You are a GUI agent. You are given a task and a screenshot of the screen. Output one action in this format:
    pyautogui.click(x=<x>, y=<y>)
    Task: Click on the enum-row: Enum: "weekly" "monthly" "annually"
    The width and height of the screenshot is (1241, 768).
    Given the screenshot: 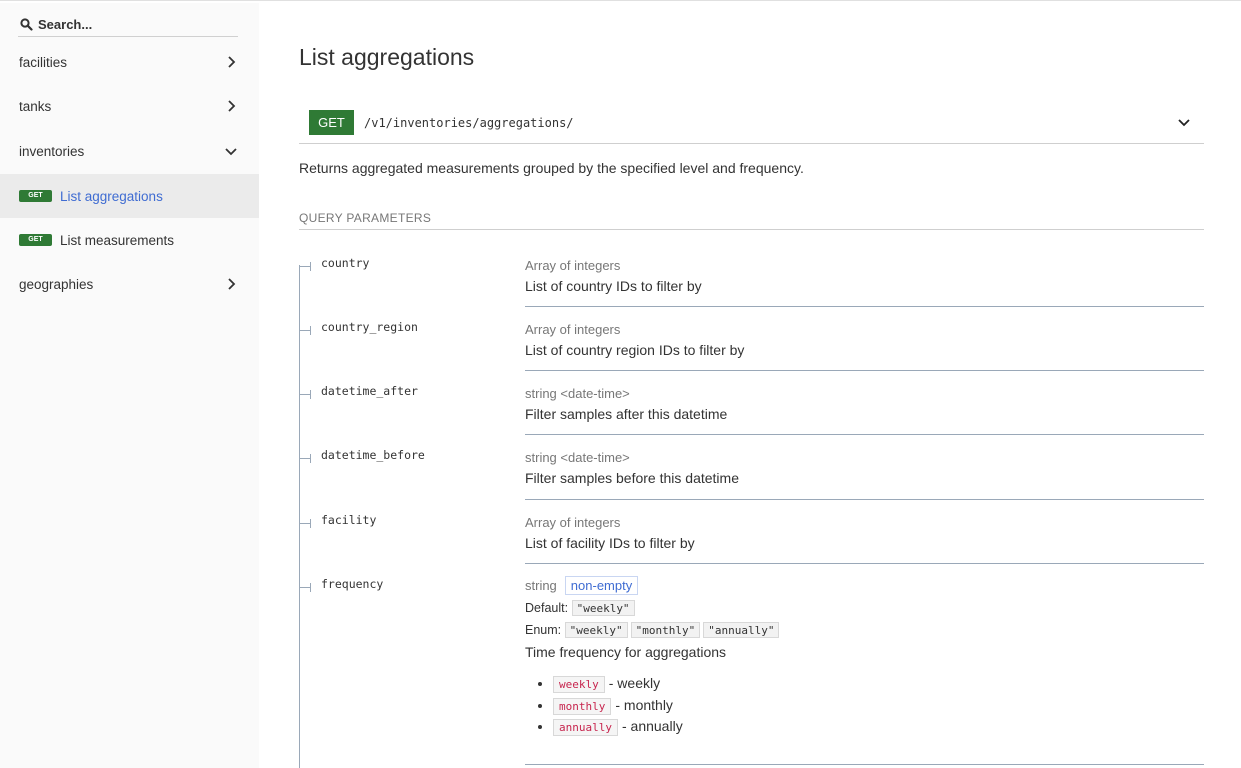 What is the action you would take?
    pyautogui.click(x=864, y=630)
    